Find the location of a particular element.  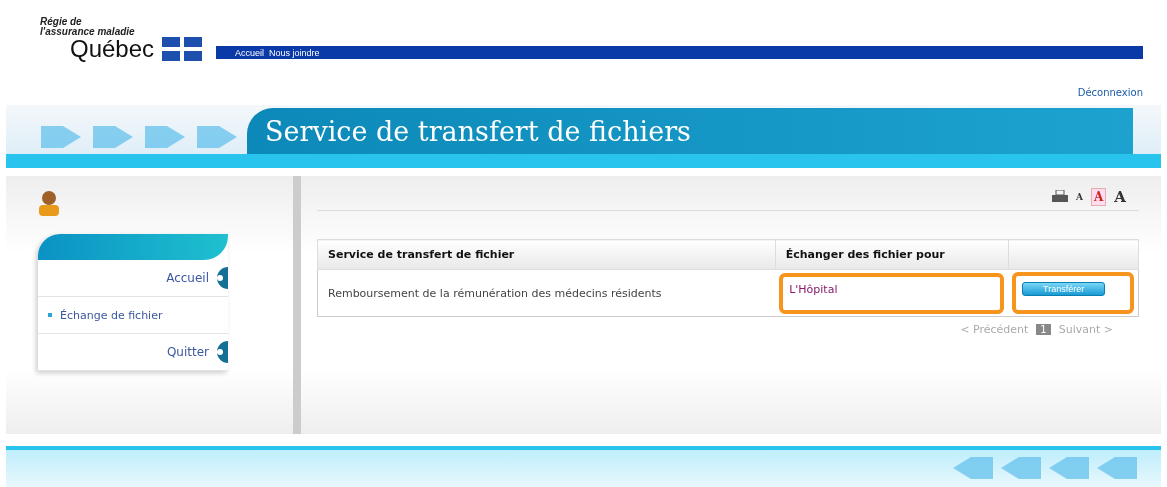

sidebar-item: Quitter is located at coordinates (133, 352).